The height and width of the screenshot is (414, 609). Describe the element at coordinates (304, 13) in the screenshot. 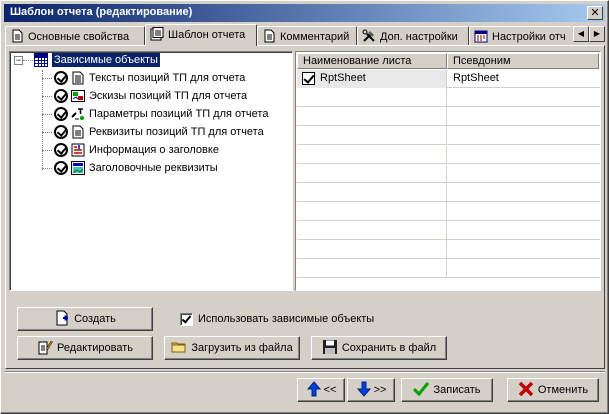

I see `title-bar: Шаблон отчета (редактирование) ✕` at that location.